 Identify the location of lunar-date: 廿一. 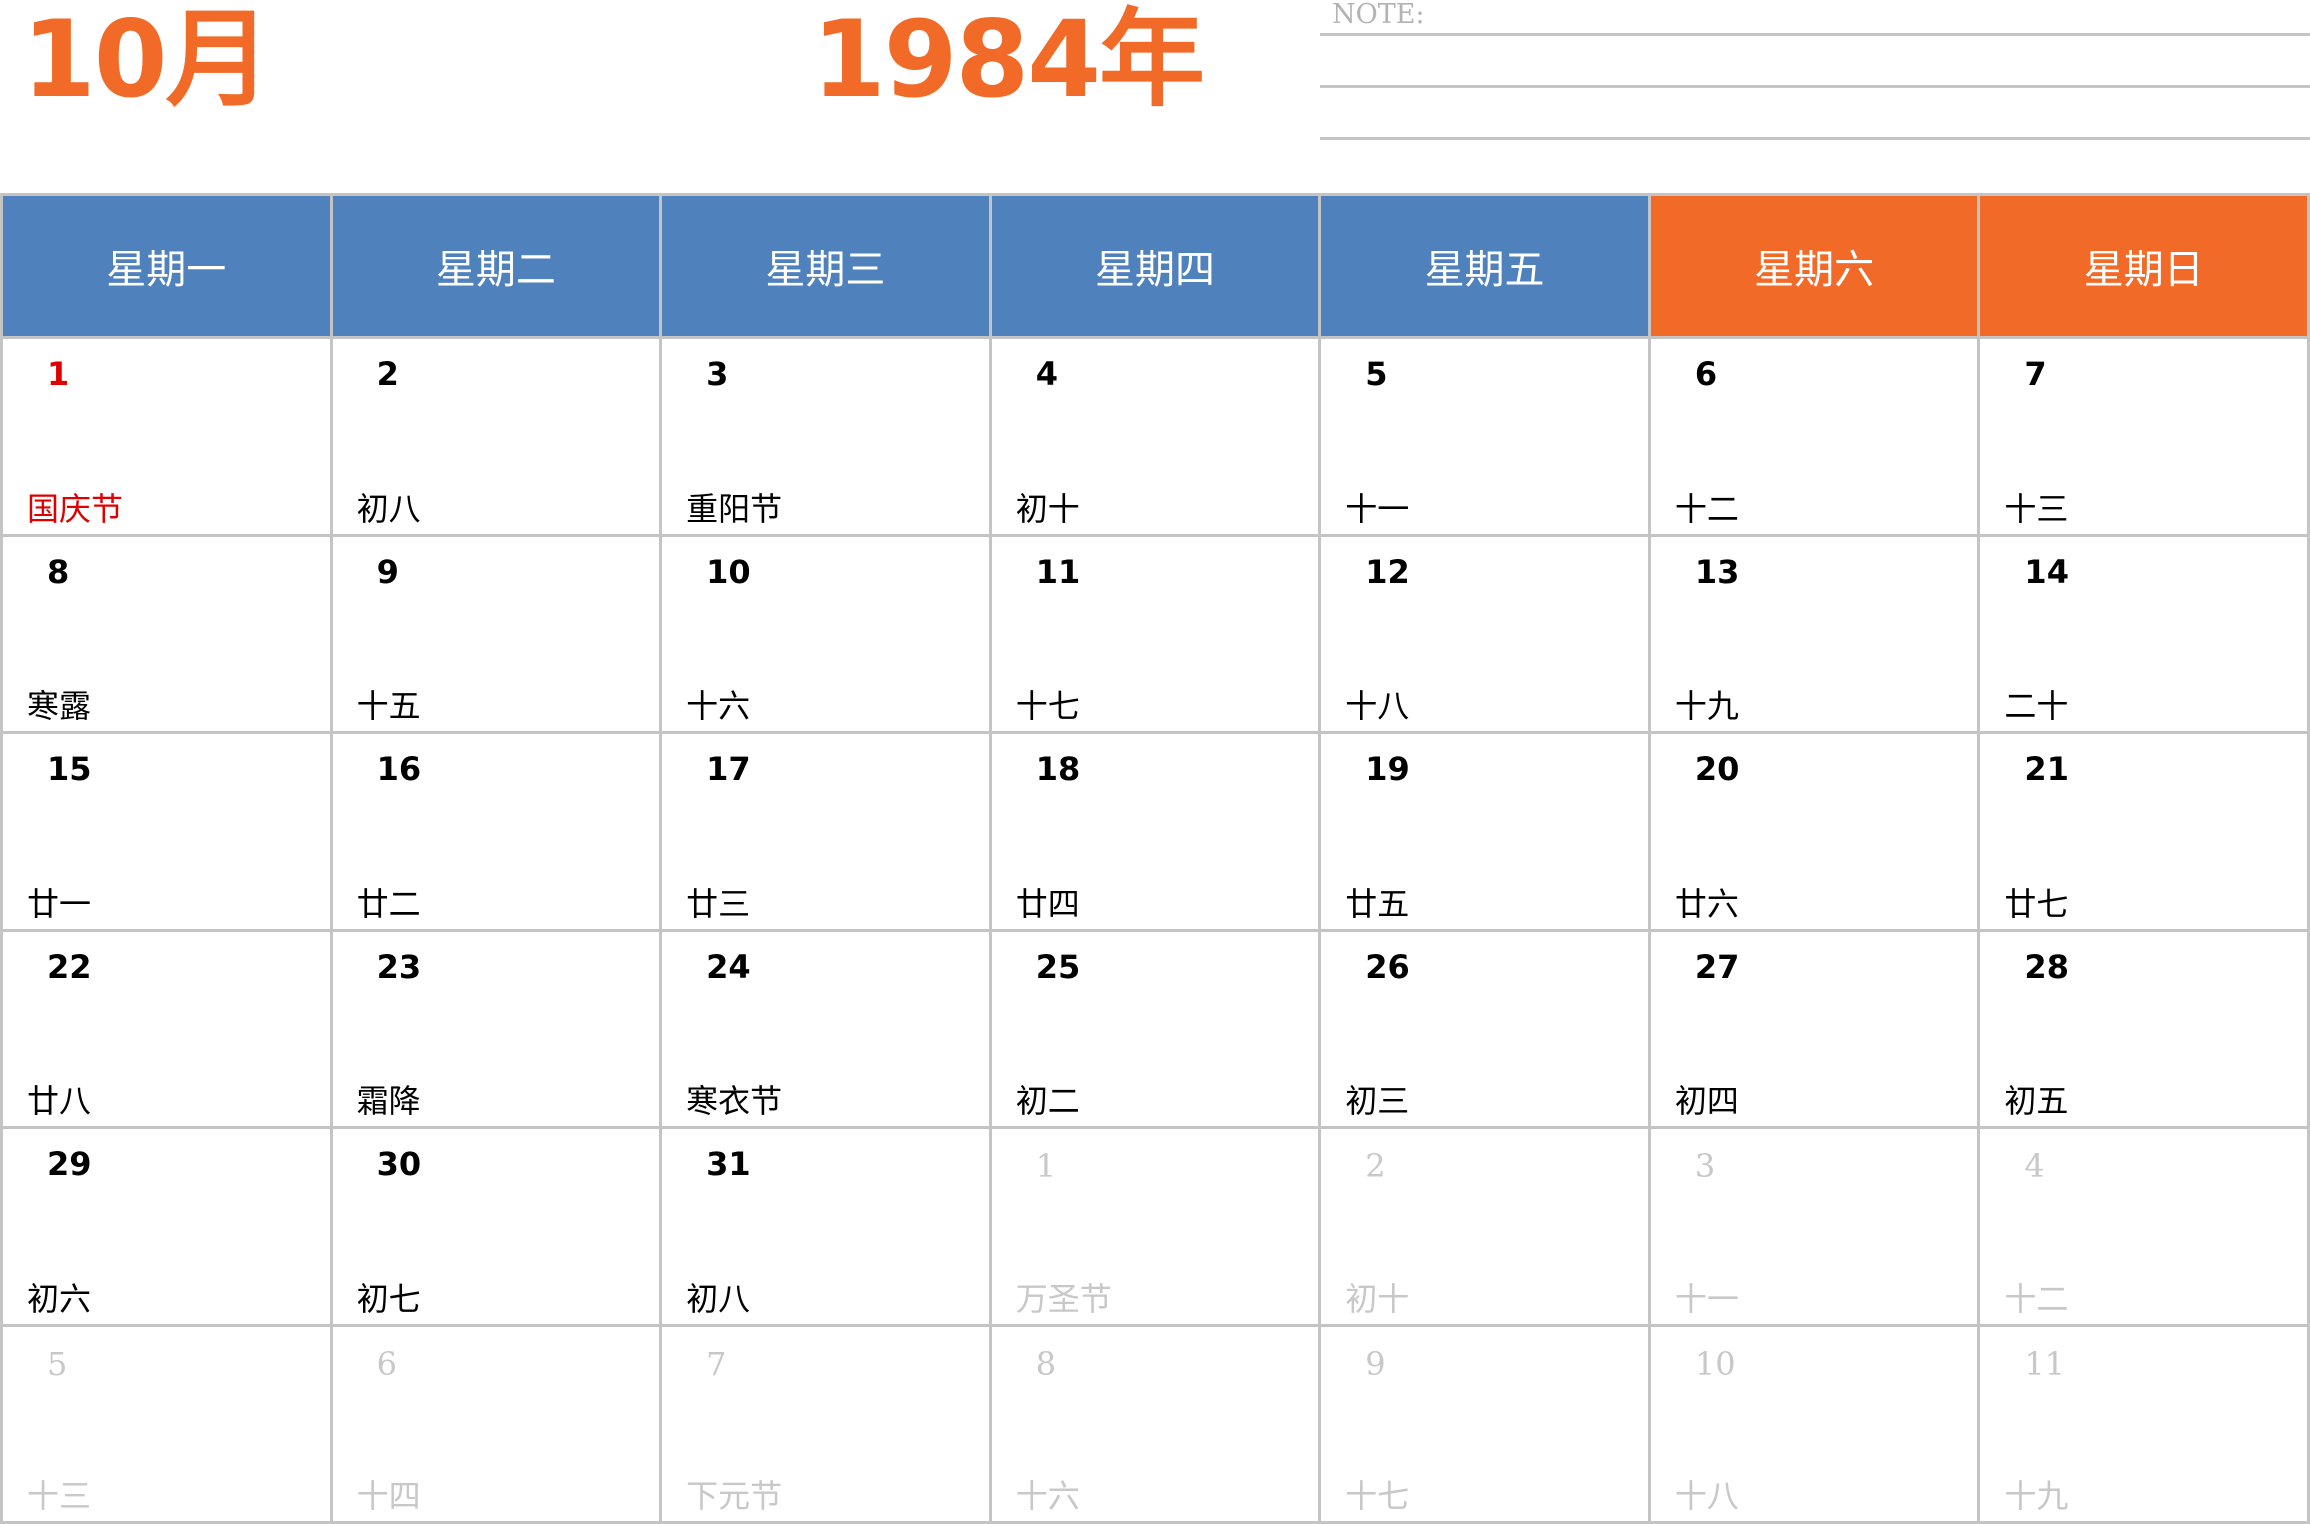
(59, 903).